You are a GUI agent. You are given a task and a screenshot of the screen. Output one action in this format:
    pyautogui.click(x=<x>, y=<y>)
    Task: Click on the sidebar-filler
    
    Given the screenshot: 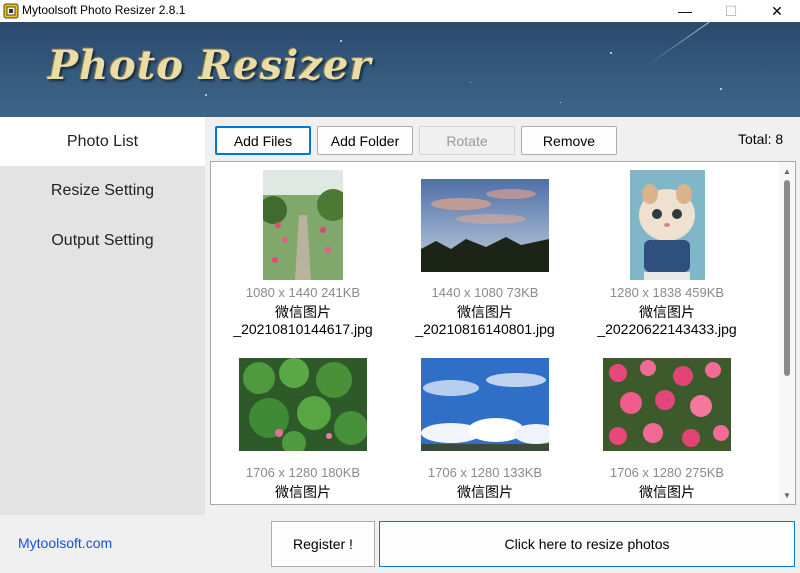 What is the action you would take?
    pyautogui.click(x=102, y=390)
    